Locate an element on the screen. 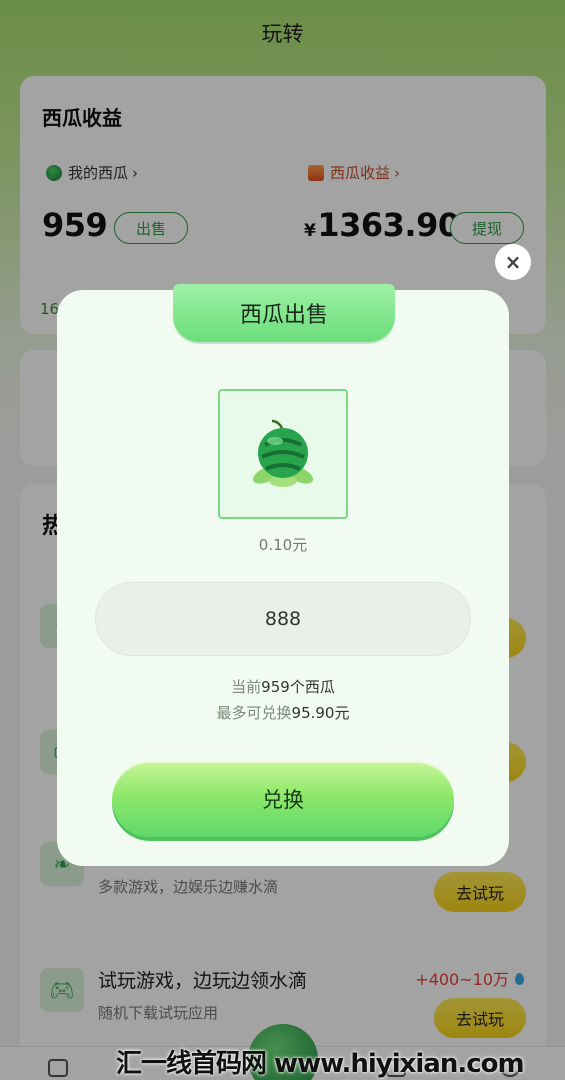  current-melon-info: 当前959个西瓜 is located at coordinates (283, 686).